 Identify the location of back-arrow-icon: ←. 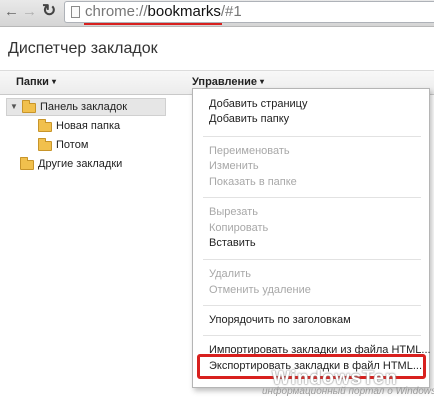
(11, 12).